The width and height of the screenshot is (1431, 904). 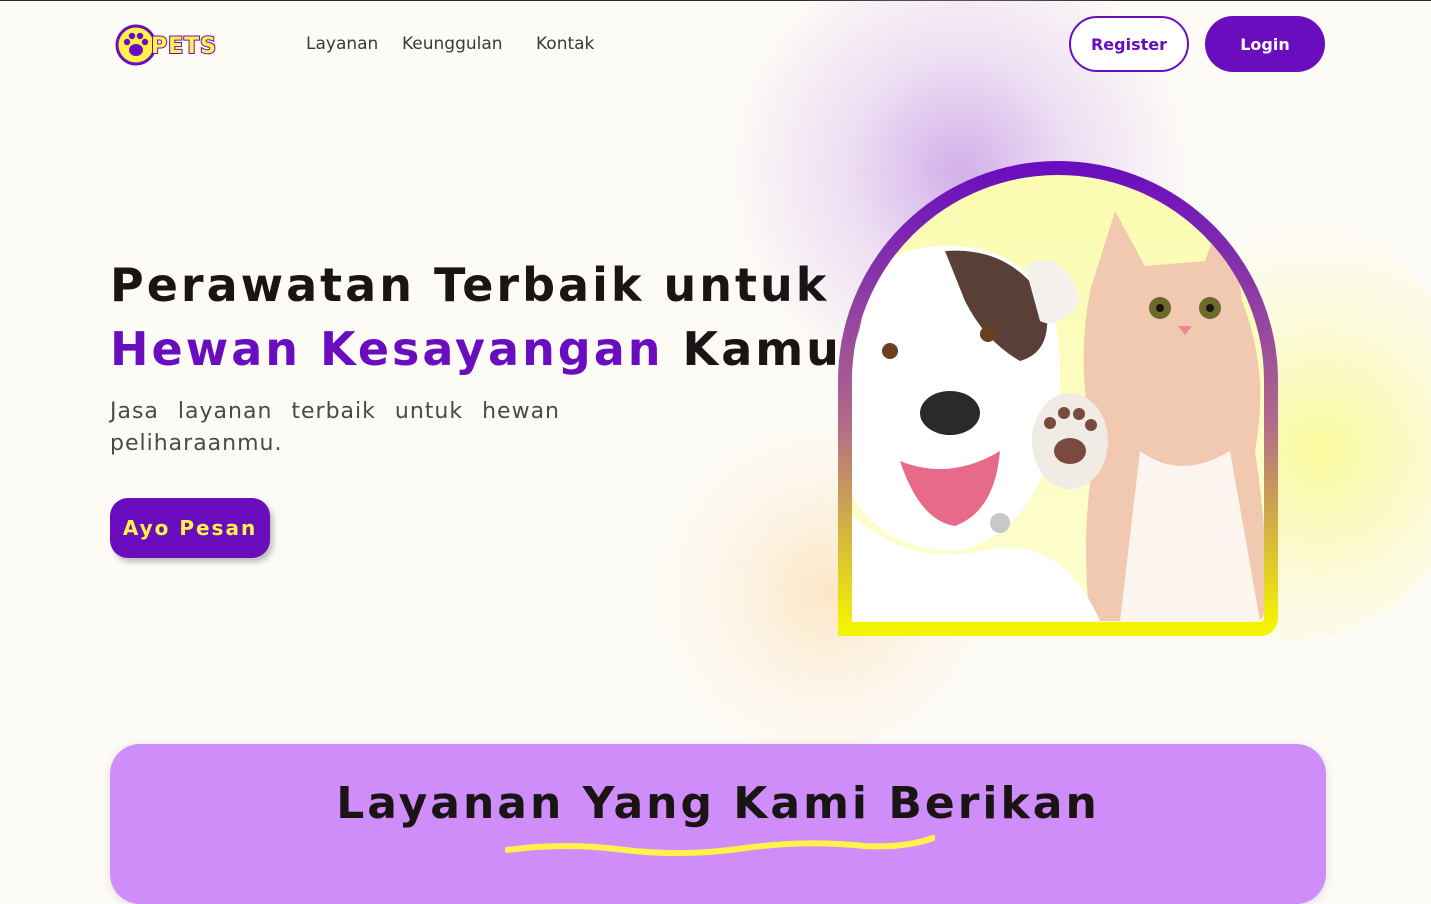 What do you see at coordinates (342, 44) in the screenshot?
I see `nav-link-layanan: Layanan` at bounding box center [342, 44].